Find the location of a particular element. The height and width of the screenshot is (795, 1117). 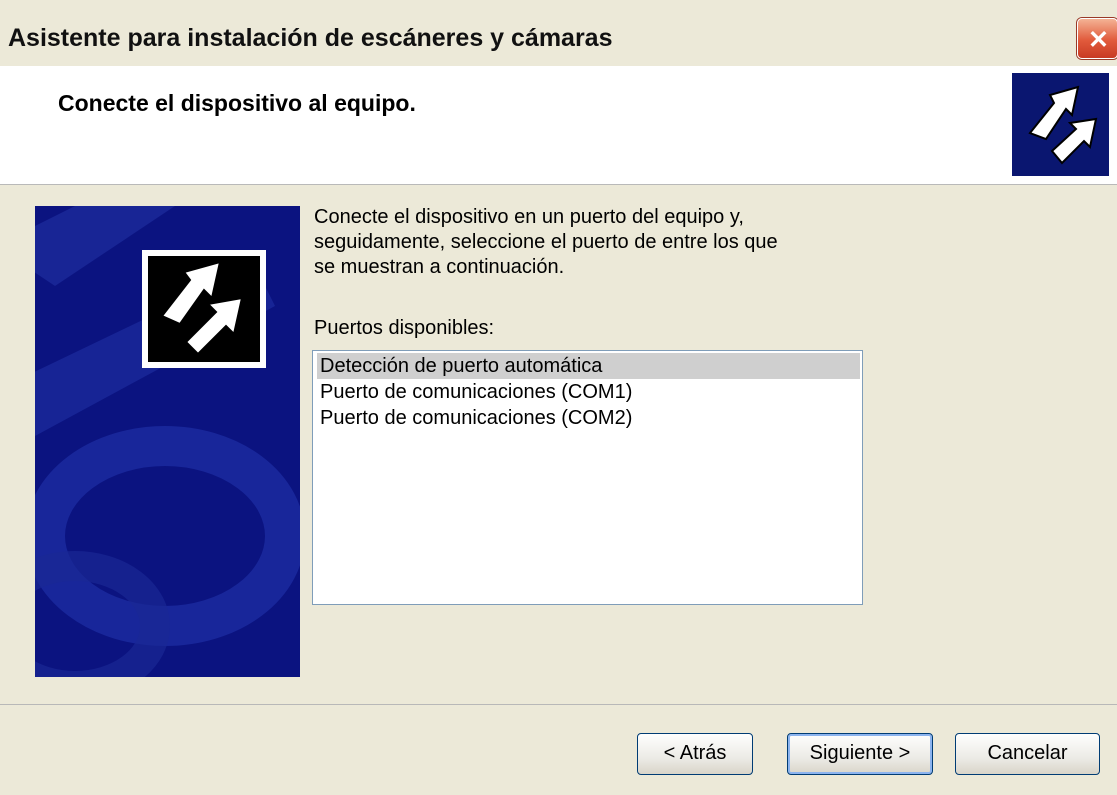

instructions-line: se muestran a continuación. is located at coordinates (439, 267).